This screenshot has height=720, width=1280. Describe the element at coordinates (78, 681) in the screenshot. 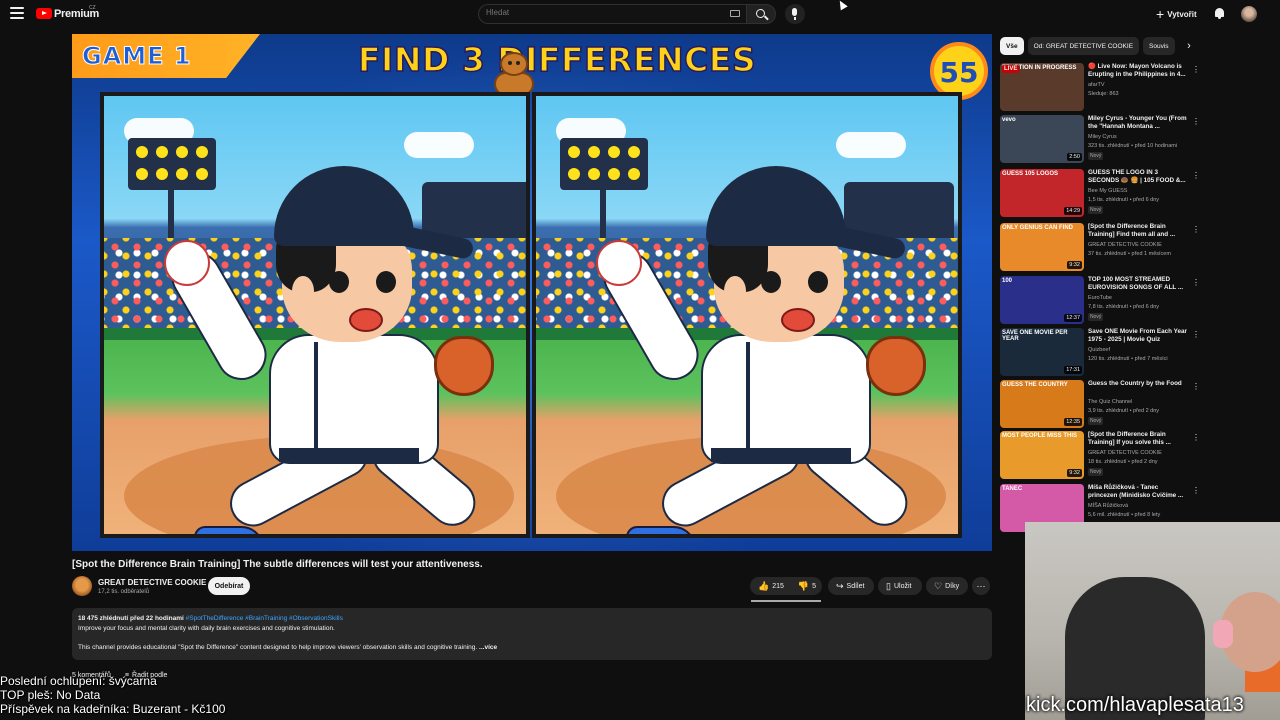

I see `overlay-line-1: Poslední ochlupení: švýcarna` at that location.